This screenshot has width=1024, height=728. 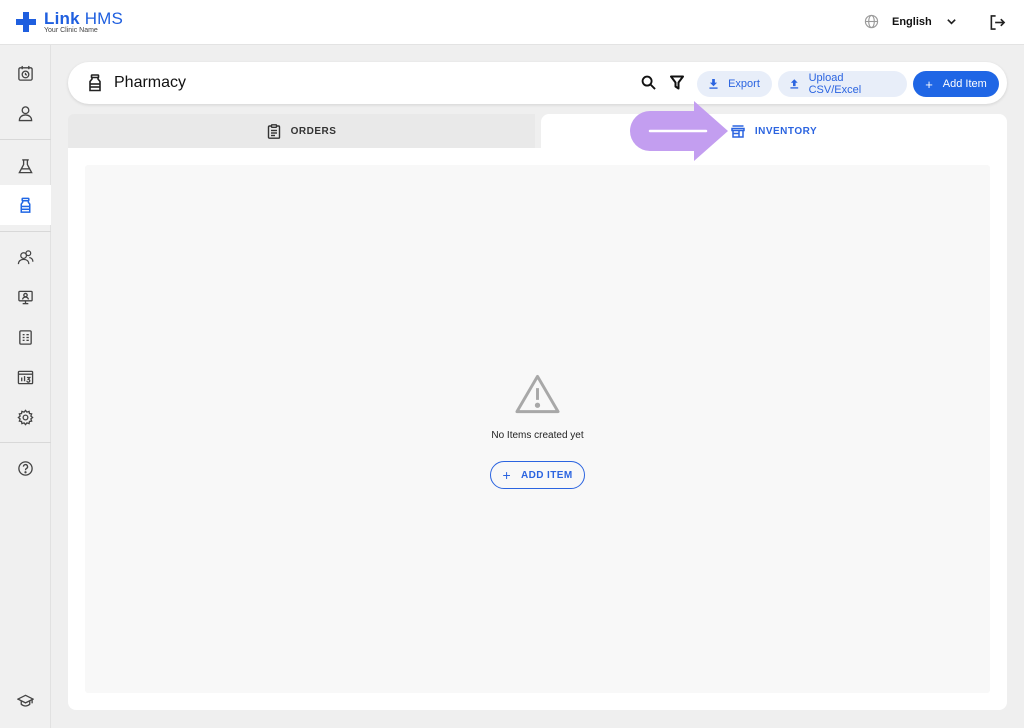 I want to click on chevron-down-icon, so click(x=951, y=22).